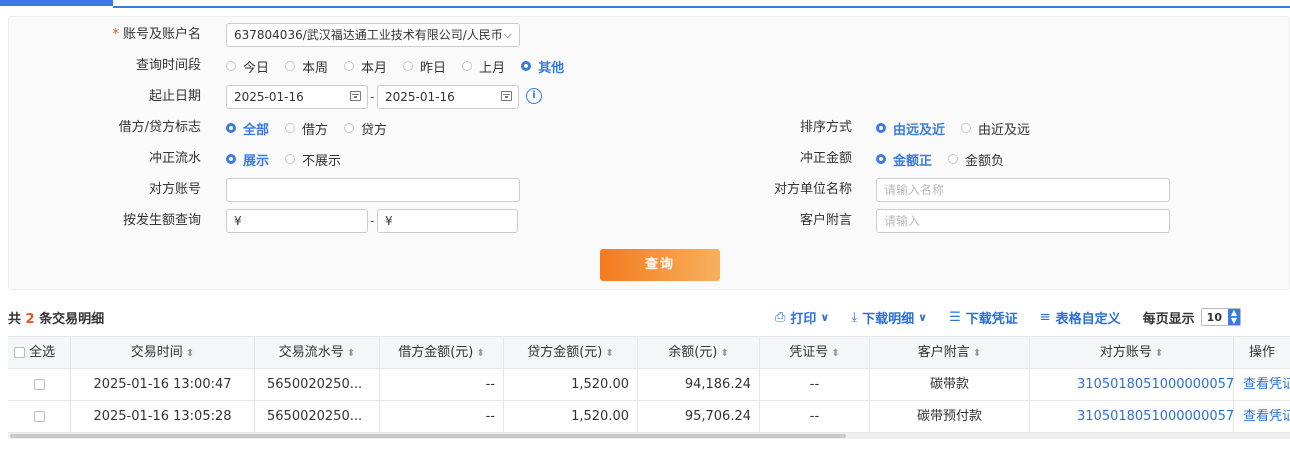 The width and height of the screenshot is (1290, 455). Describe the element at coordinates (950, 352) in the screenshot. I see `header-remark: 客户附言 ⬍` at that location.